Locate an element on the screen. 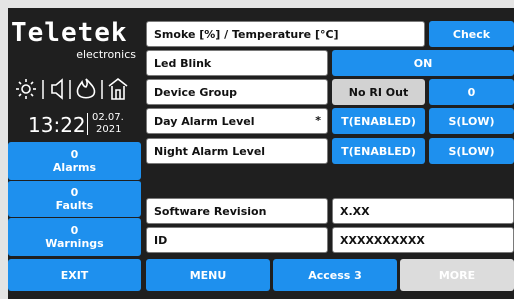 The image size is (514, 299). brand-name: Teletek is located at coordinates (69, 33).